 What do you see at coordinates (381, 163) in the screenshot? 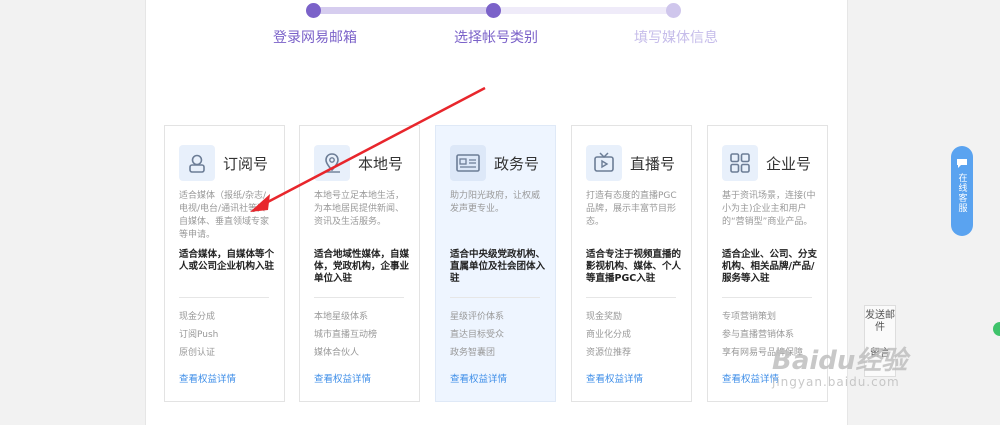
I see `card-title: 本地号` at bounding box center [381, 163].